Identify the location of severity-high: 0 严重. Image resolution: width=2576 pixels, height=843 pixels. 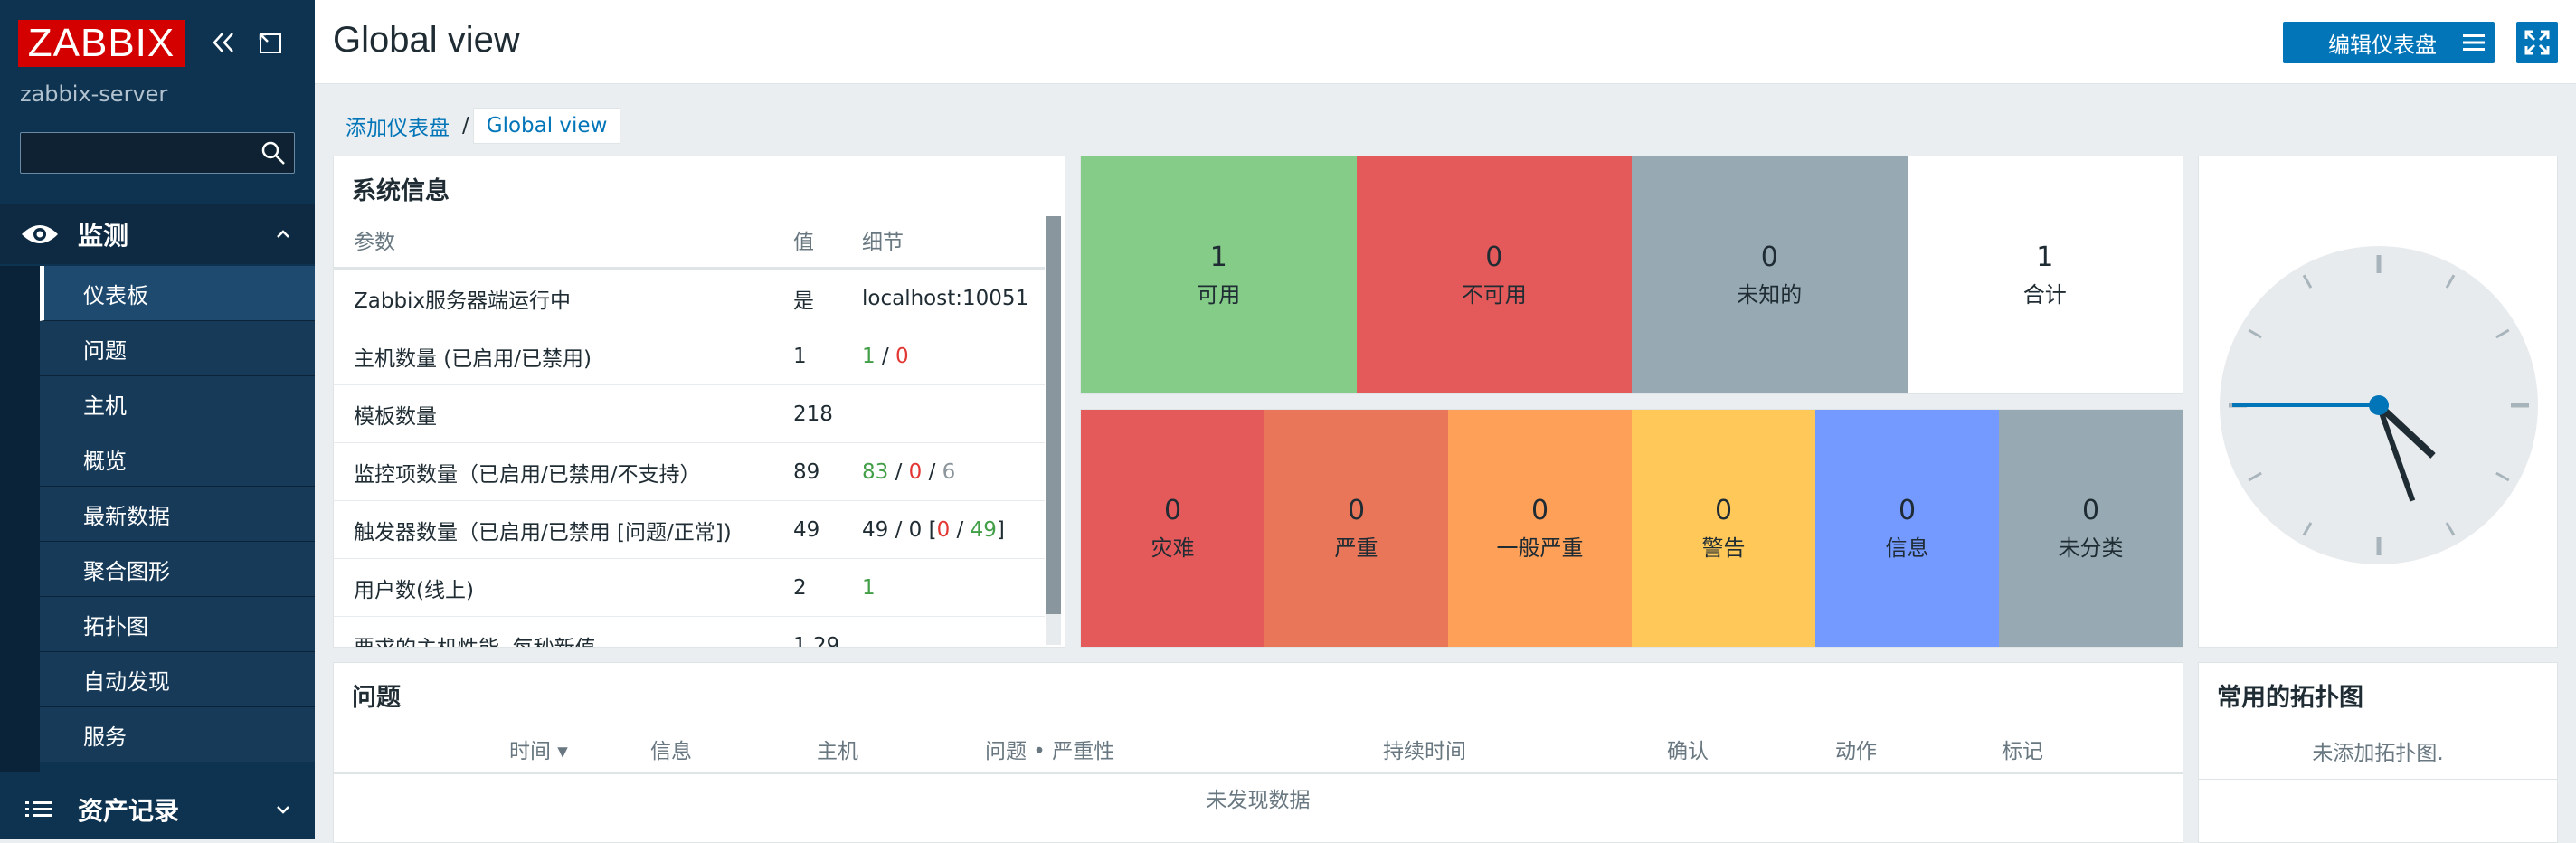
(1356, 528).